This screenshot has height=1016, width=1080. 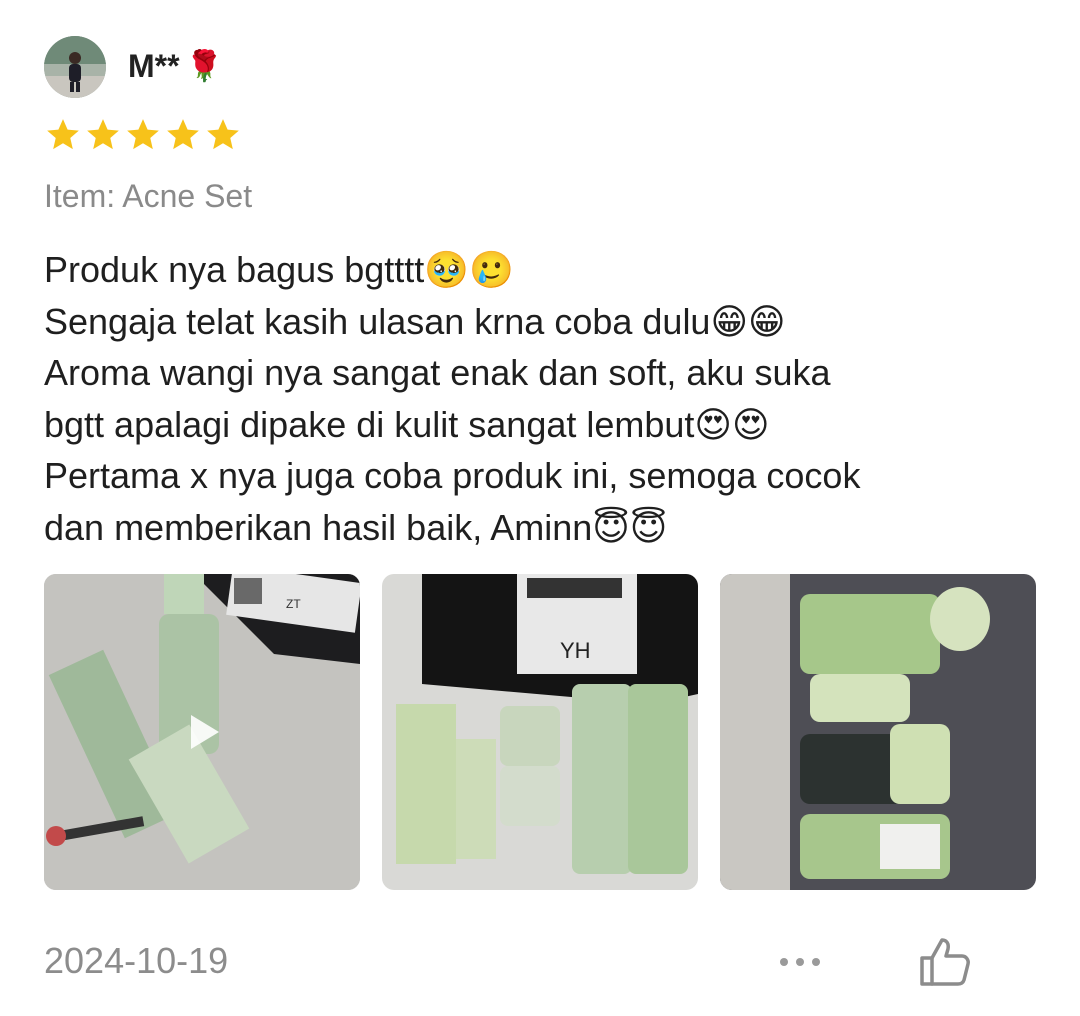 What do you see at coordinates (279, 269) in the screenshot?
I see `review-line: Produk nya bagus bgtttt🥹🥲` at bounding box center [279, 269].